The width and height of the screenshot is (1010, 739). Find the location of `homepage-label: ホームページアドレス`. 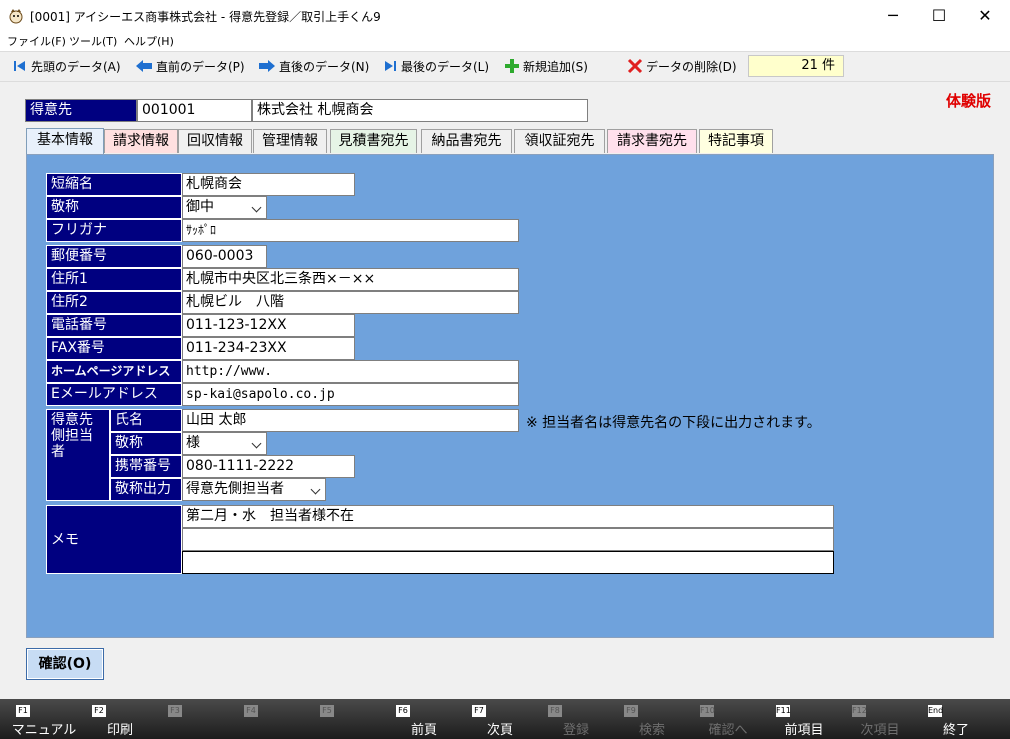

homepage-label: ホームページアドレス is located at coordinates (114, 371).